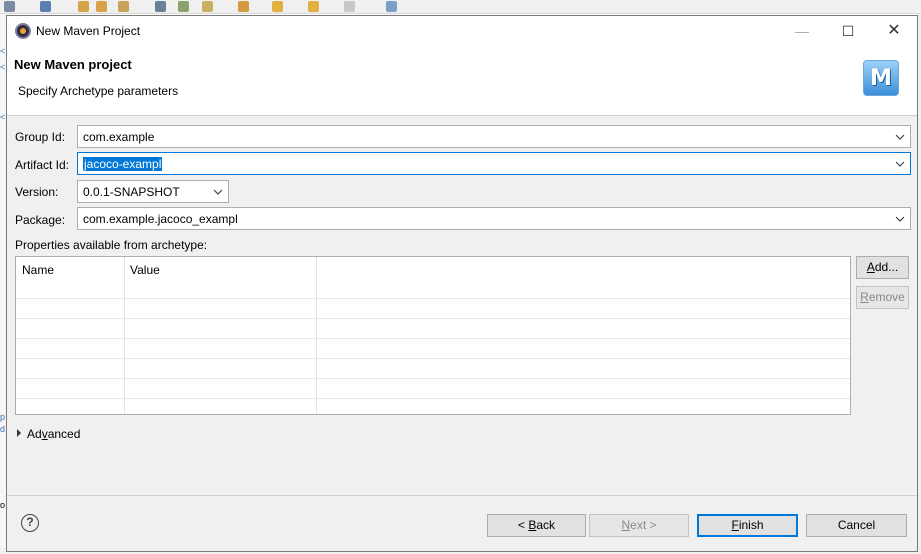 This screenshot has height=554, width=921. What do you see at coordinates (802, 31) in the screenshot?
I see `minimize-button: —` at bounding box center [802, 31].